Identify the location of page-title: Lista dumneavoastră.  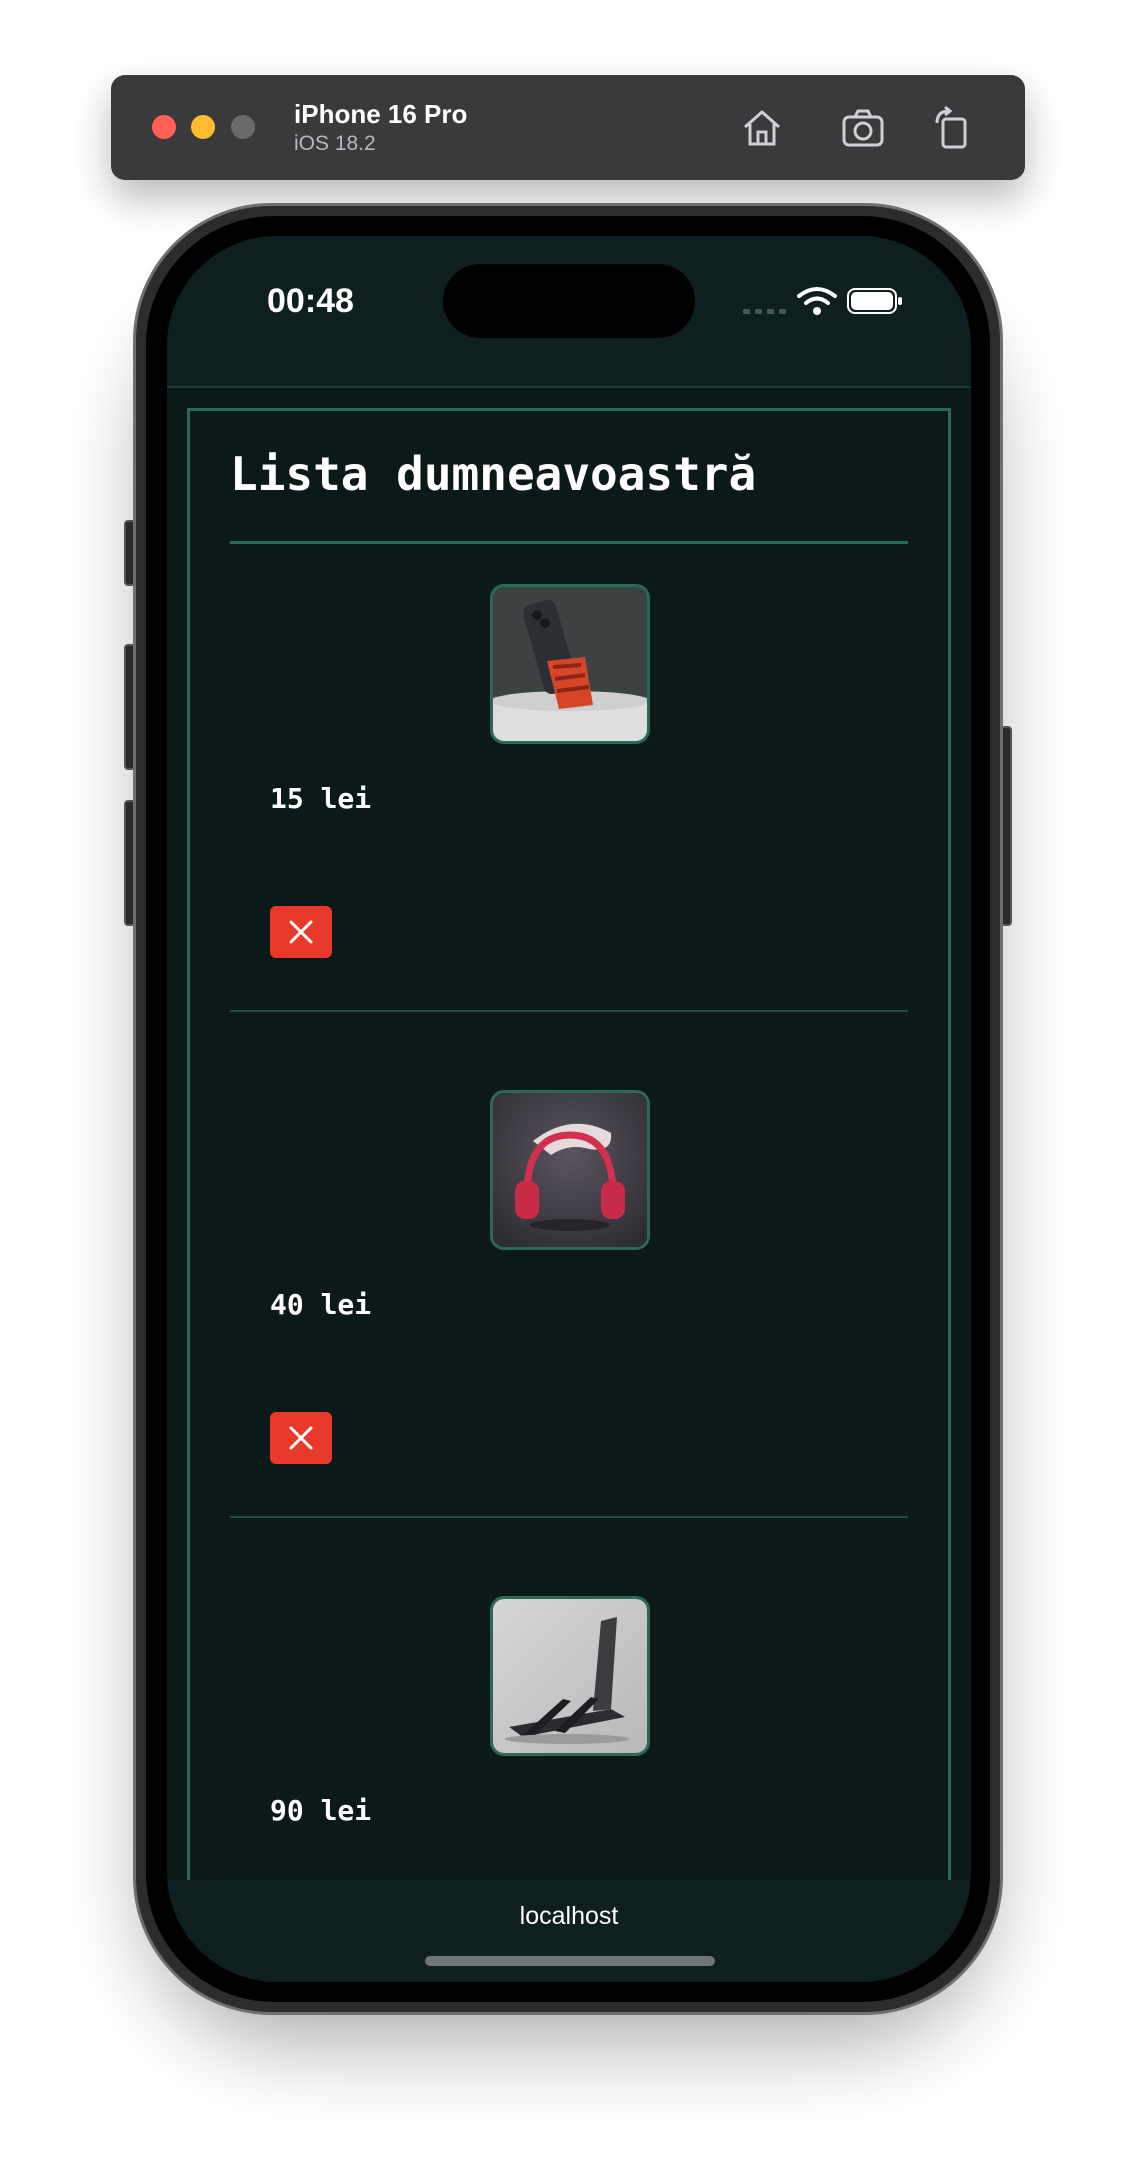
(493, 474).